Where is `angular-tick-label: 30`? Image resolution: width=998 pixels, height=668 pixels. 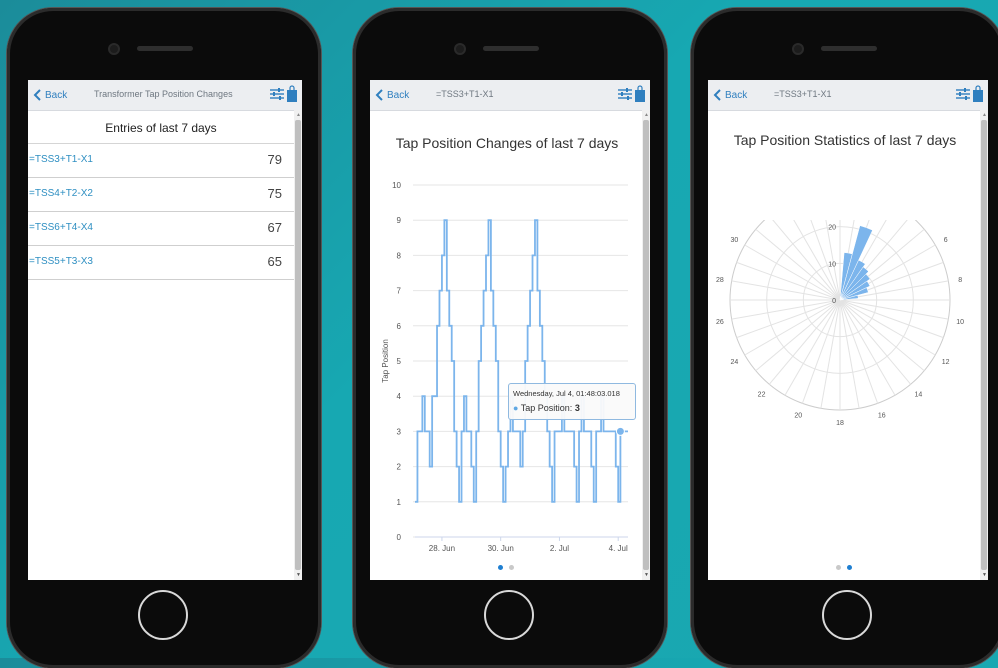 angular-tick-label: 30 is located at coordinates (734, 240).